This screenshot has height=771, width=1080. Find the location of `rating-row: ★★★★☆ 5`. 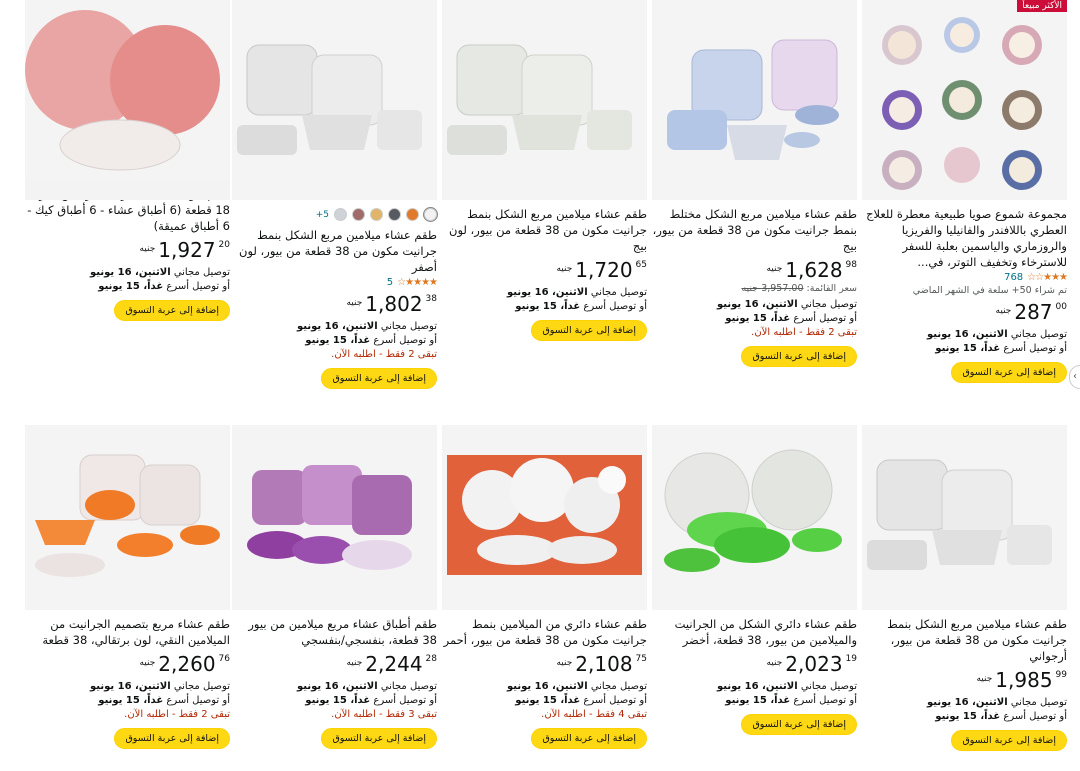

rating-row: ★★★★☆ 5 is located at coordinates (335, 282).